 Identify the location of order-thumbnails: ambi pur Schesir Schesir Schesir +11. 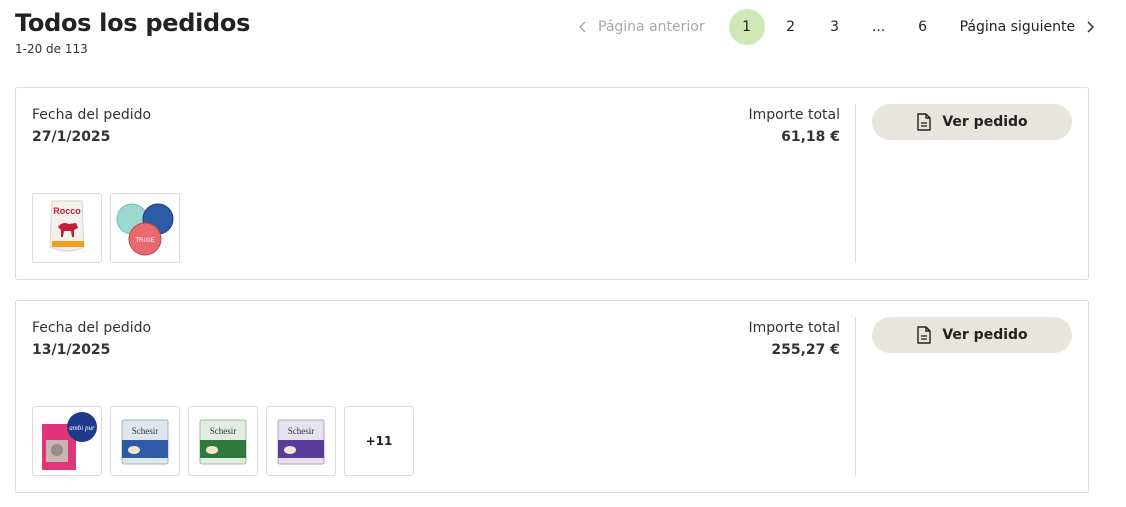
(227, 441).